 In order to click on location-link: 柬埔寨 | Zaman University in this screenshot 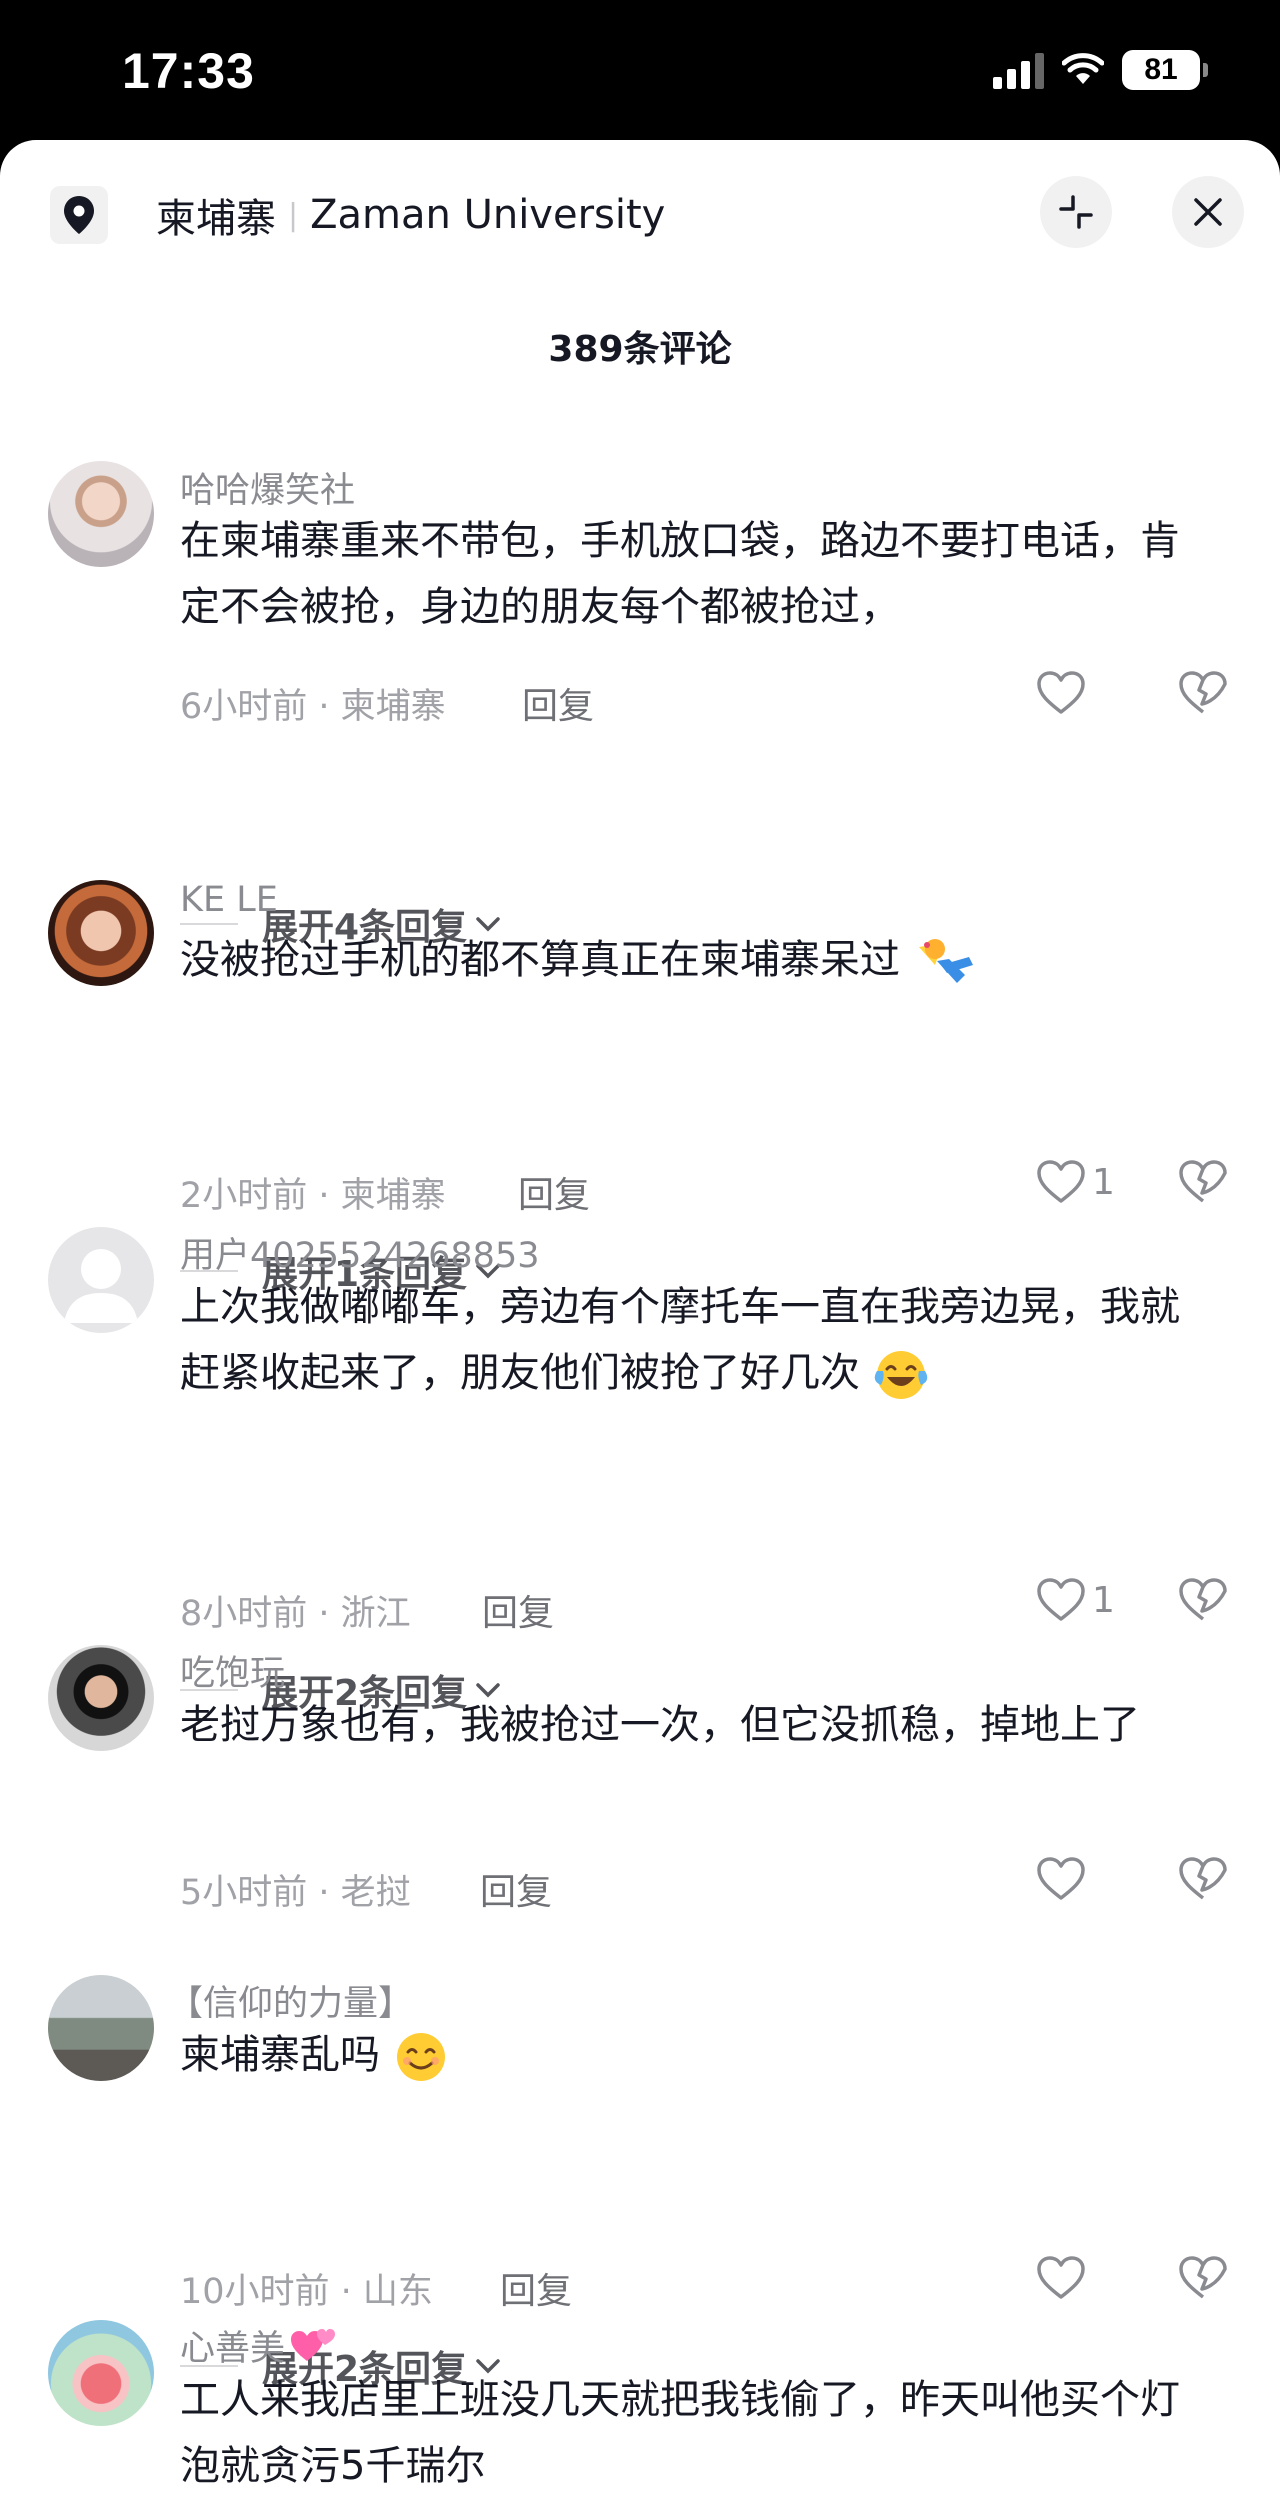, I will do `click(410, 215)`.